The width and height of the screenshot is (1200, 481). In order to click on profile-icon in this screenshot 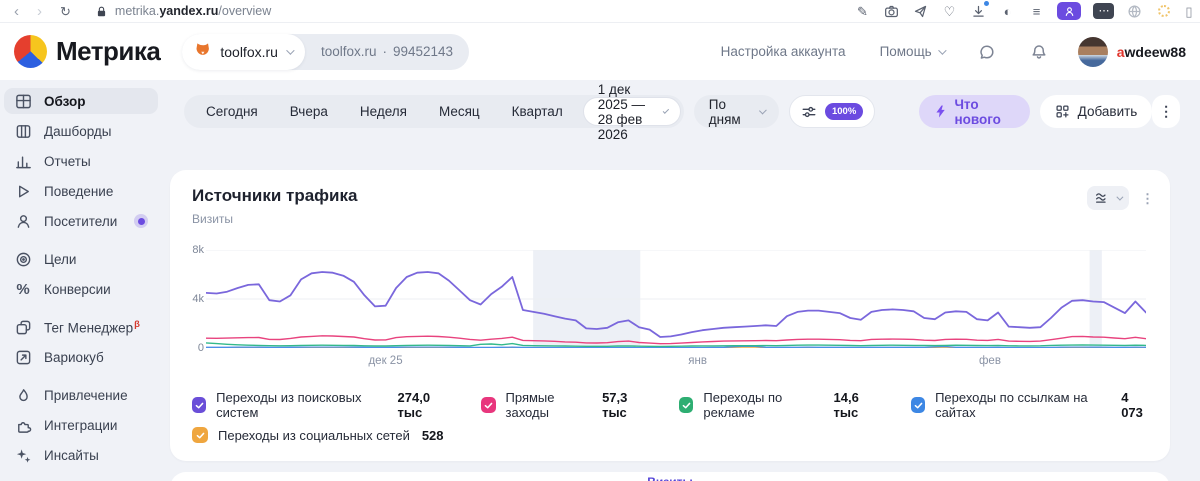, I will do `click(1069, 11)`.